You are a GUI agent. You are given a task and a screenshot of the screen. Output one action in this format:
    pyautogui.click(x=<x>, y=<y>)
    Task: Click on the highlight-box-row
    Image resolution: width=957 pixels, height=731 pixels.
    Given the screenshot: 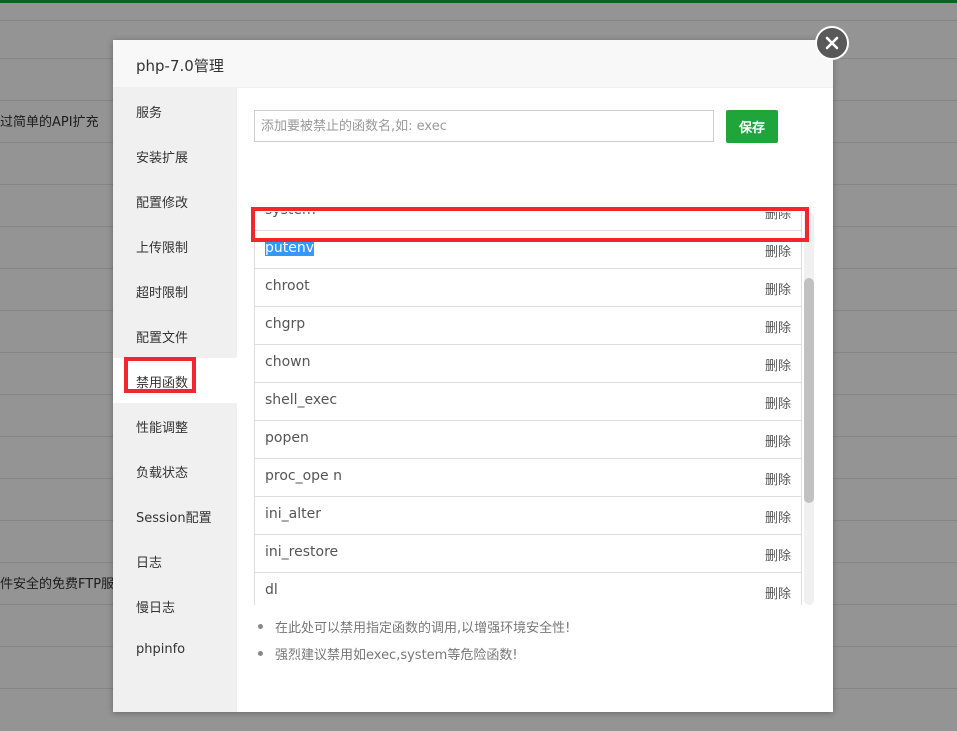 What is the action you would take?
    pyautogui.click(x=530, y=224)
    